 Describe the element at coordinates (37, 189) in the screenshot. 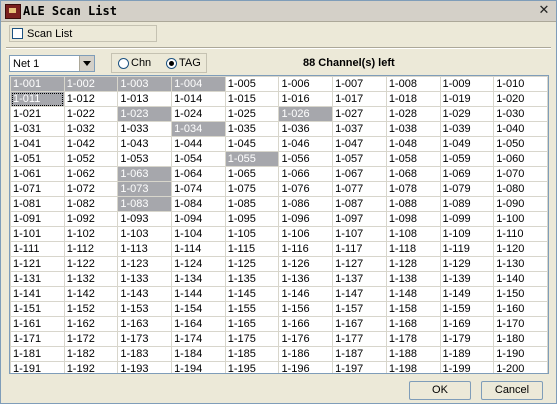

I see `channel-cell: 1-071` at that location.